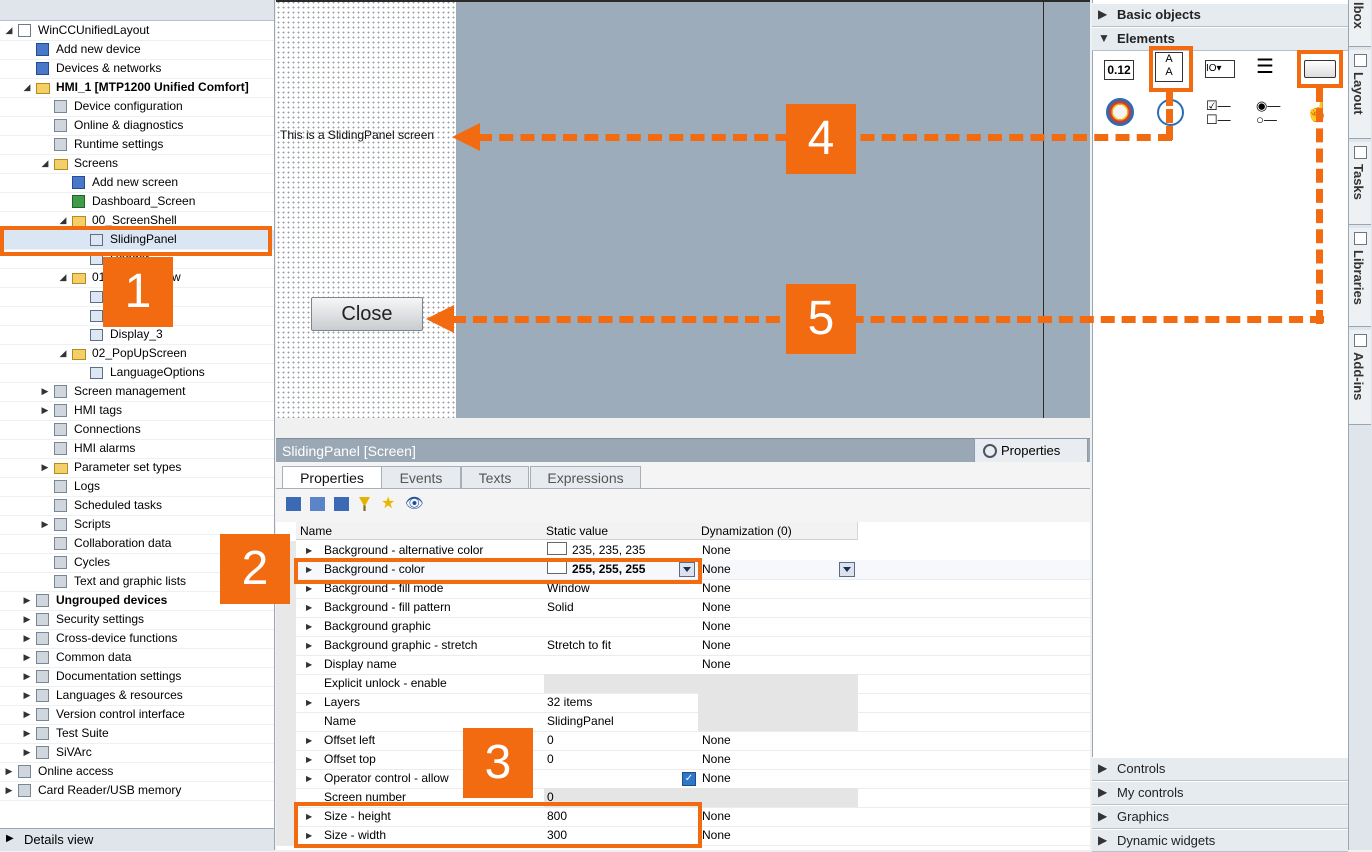  Describe the element at coordinates (420, 531) in the screenshot. I see `column-header-name: Name` at that location.